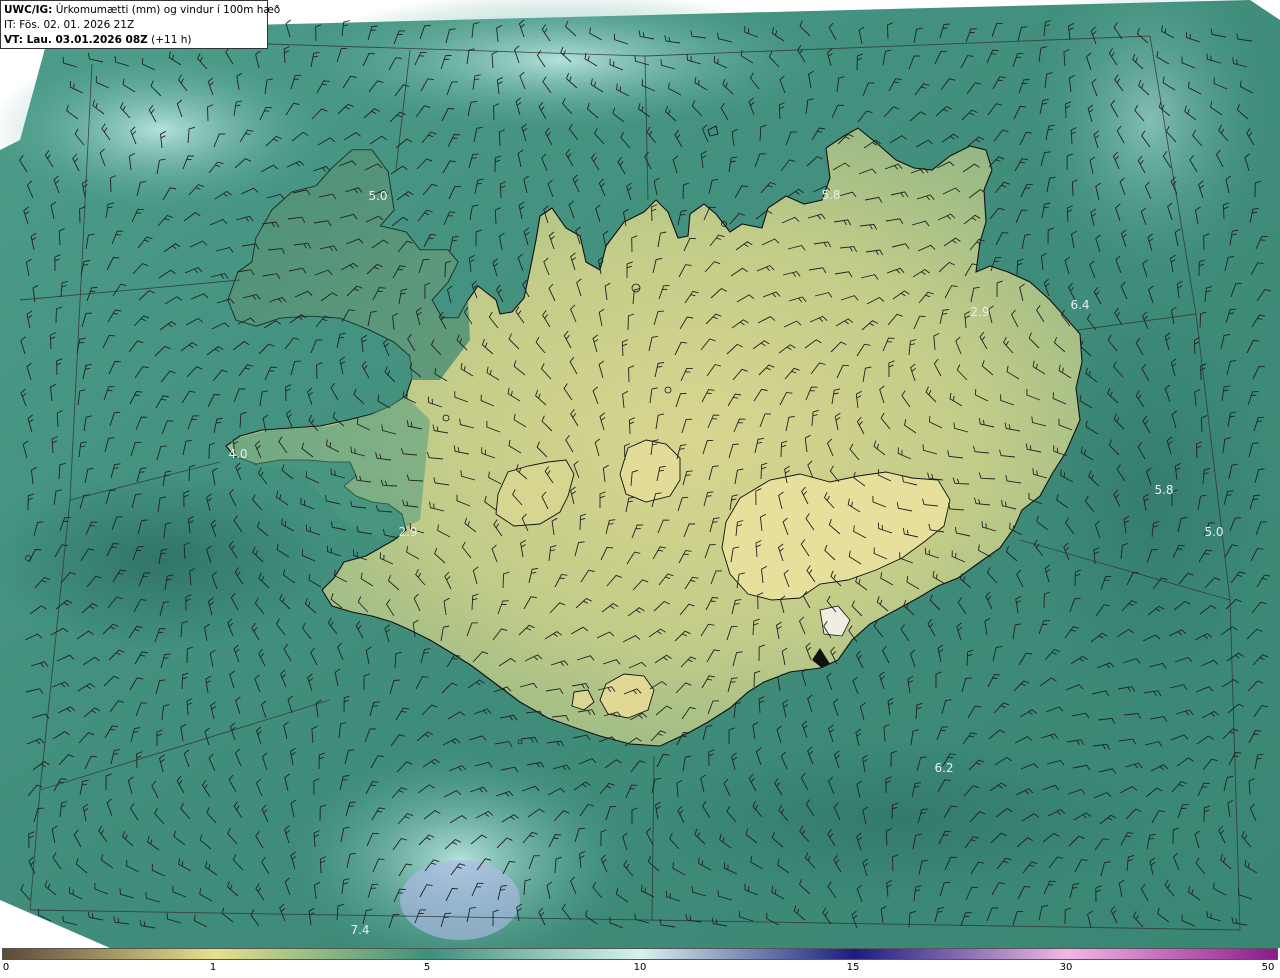 The width and height of the screenshot is (1280, 978). I want to click on light-sea-nw, so click(165, 130).